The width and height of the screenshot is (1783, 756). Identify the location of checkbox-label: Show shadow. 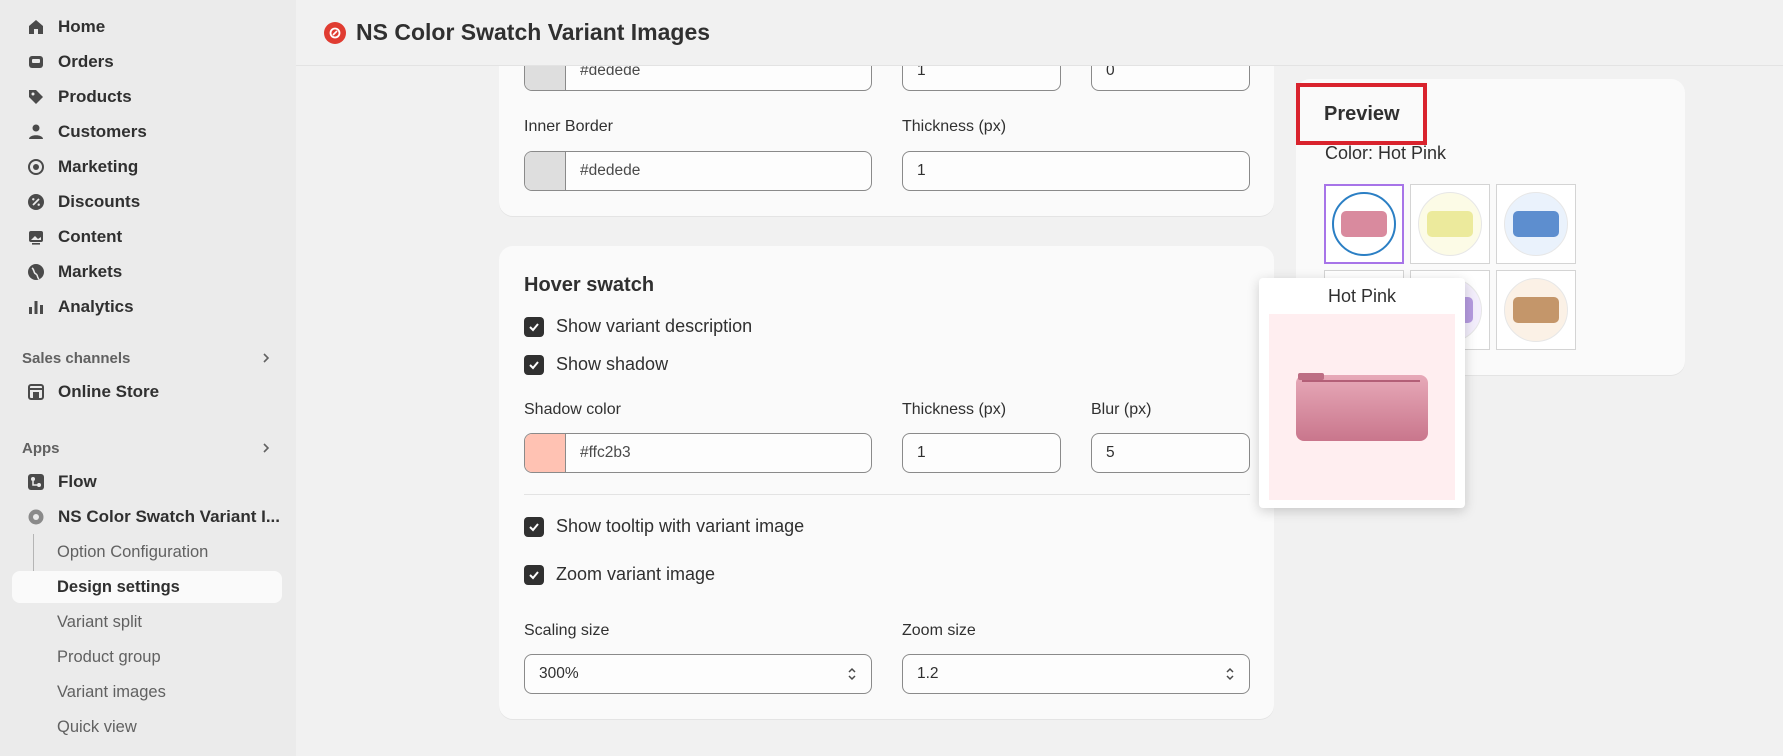
(612, 364).